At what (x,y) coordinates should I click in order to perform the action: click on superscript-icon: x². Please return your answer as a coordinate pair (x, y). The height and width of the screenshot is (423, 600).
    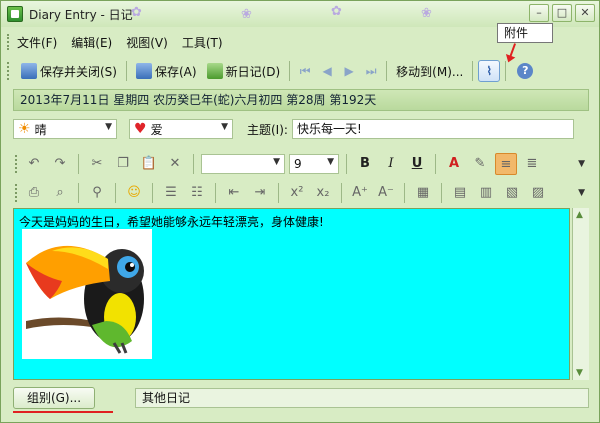
    Looking at the image, I should click on (297, 193).